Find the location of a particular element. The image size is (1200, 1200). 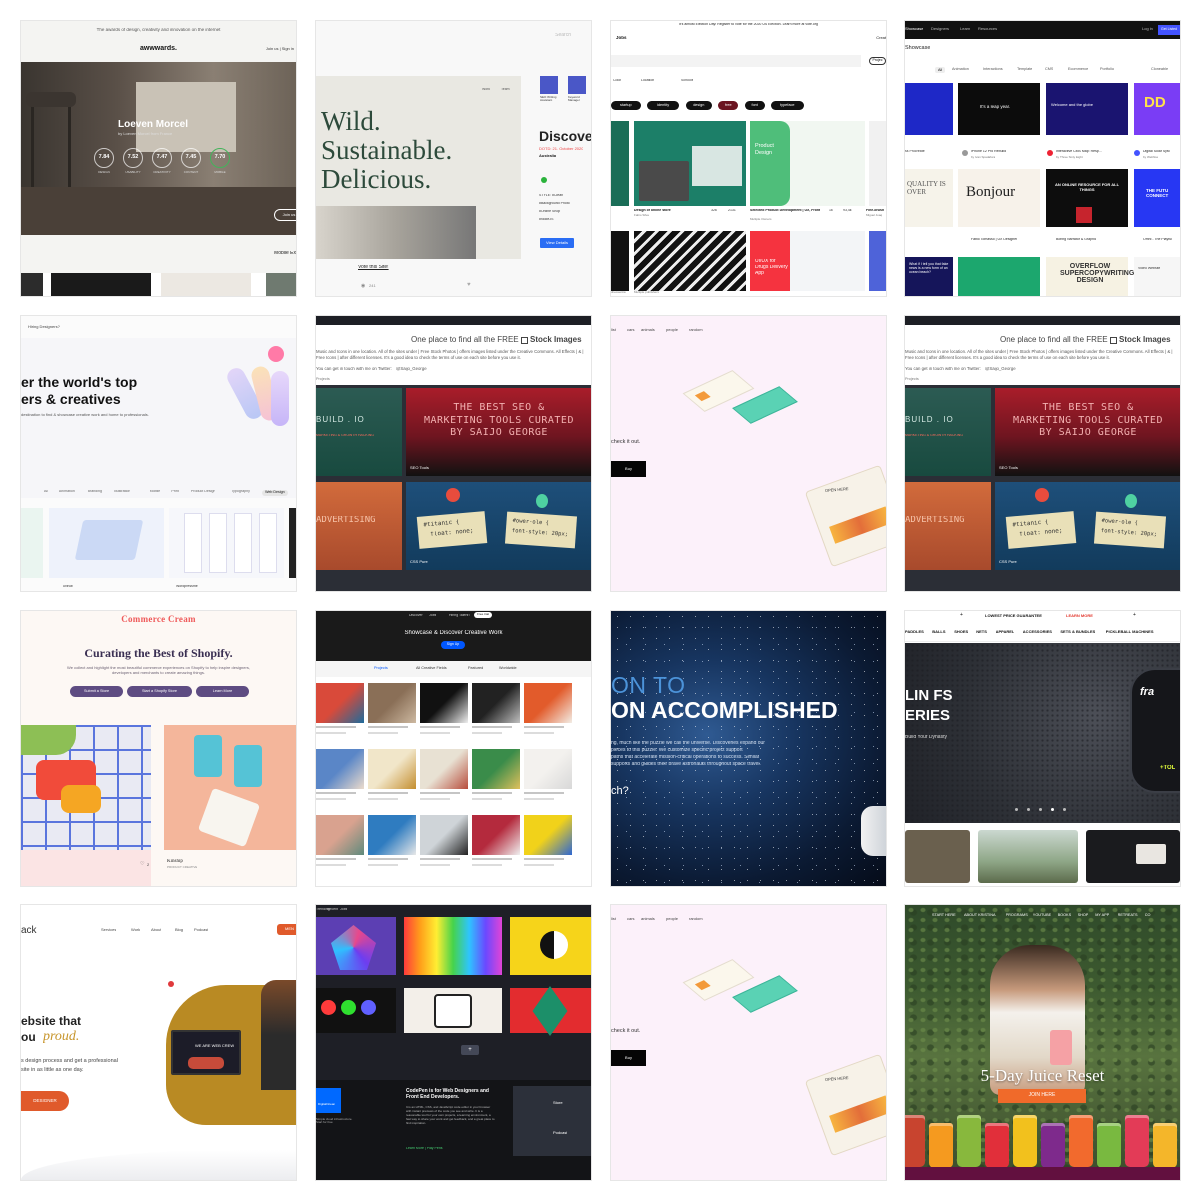

card-bw-photo is located at coordinates (690, 261).